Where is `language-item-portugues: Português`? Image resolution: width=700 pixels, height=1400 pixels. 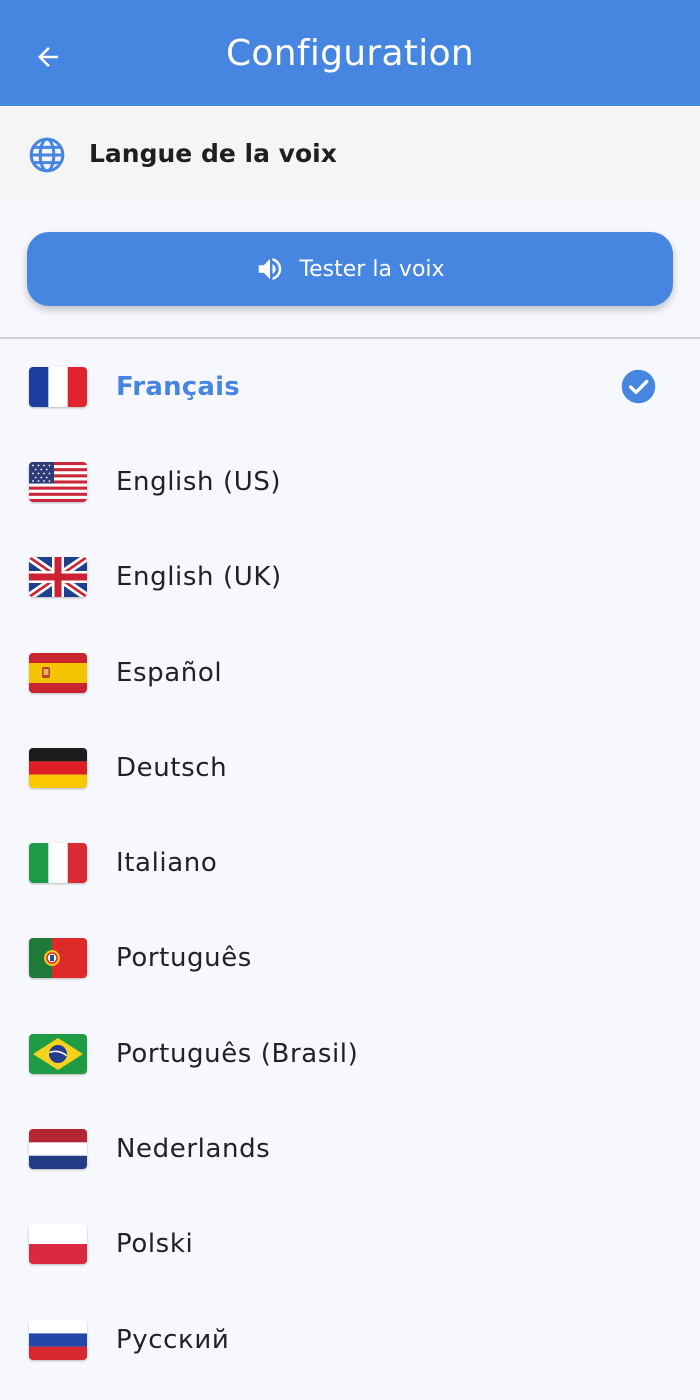 language-item-portugues: Português is located at coordinates (350, 958).